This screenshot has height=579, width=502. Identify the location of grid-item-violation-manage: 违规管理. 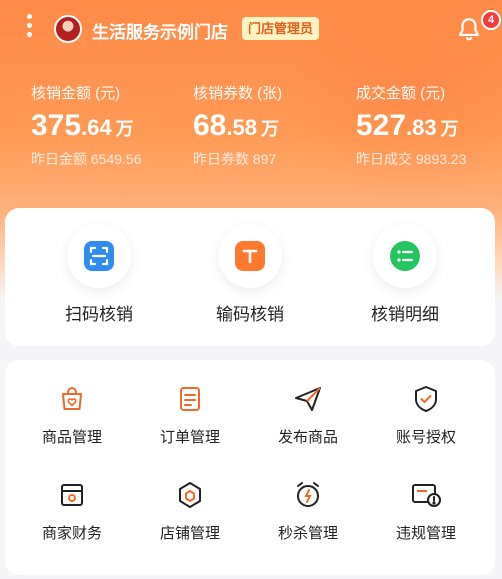
(426, 510).